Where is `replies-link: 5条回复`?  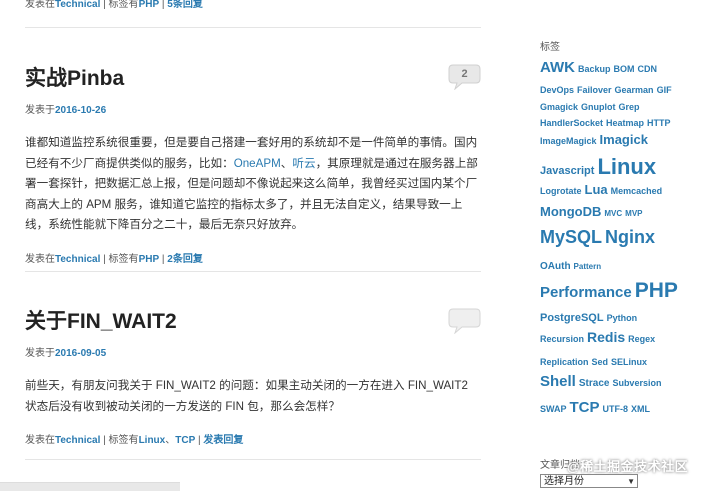 replies-link: 5条回复 is located at coordinates (185, 5).